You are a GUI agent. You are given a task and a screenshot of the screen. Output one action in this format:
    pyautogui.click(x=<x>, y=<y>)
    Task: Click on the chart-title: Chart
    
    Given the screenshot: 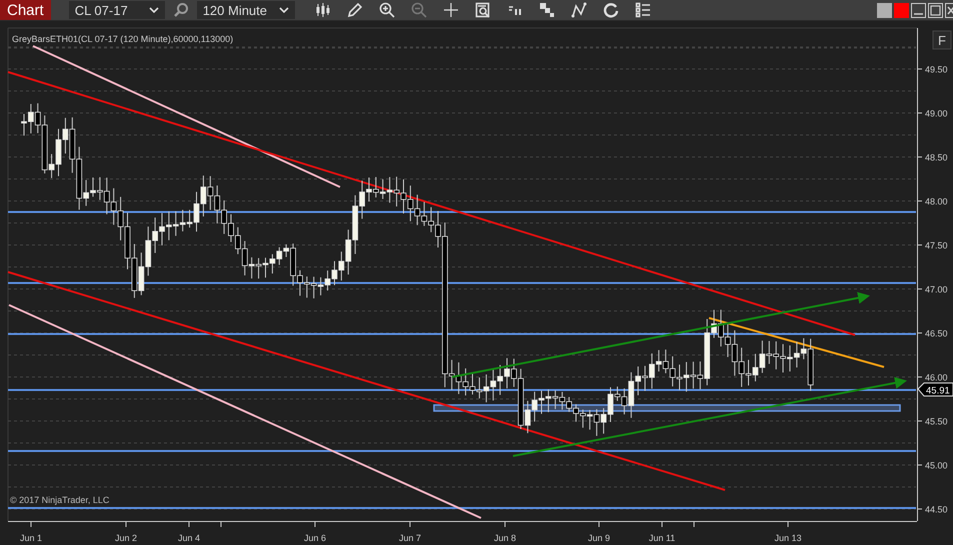 What is the action you would take?
    pyautogui.click(x=25, y=10)
    